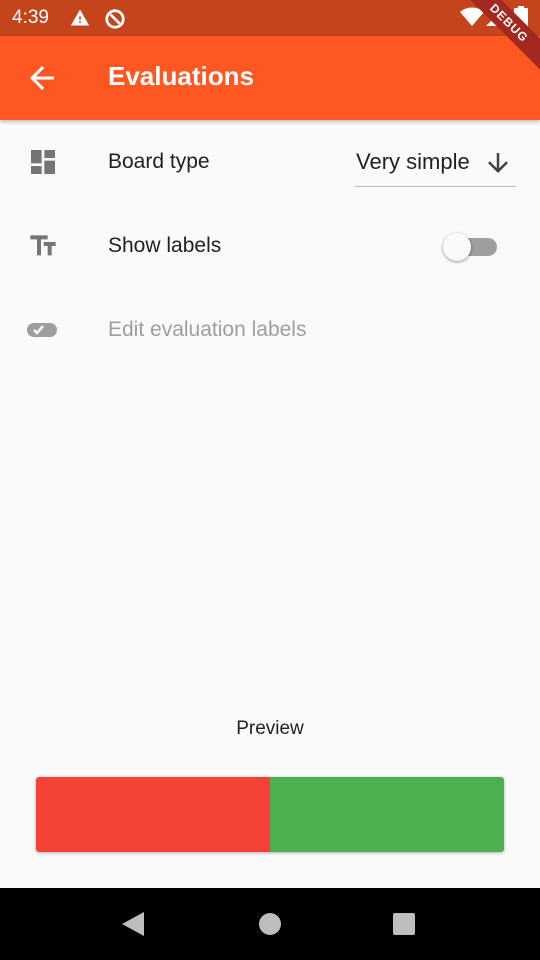  Describe the element at coordinates (498, 163) in the screenshot. I see `arrow-down-icon` at that location.